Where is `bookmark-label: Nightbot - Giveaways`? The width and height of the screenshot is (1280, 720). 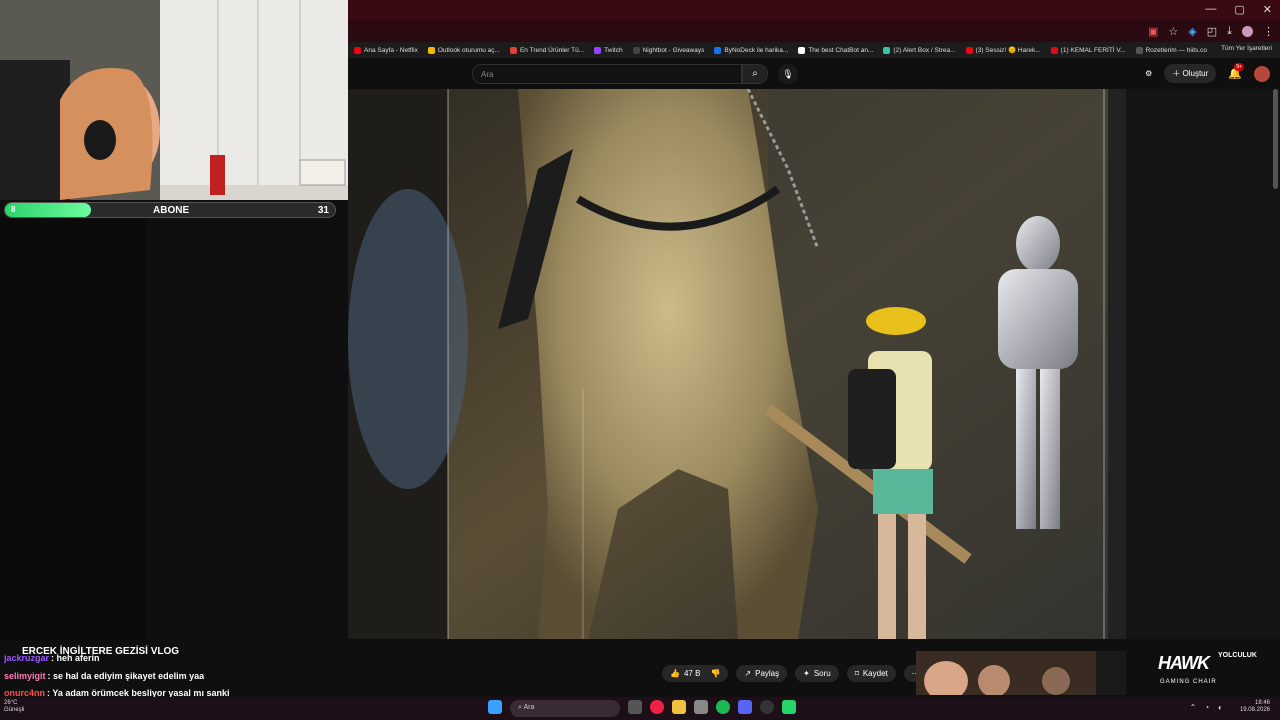
bookmark-label: Nightbot - Giveaways is located at coordinates (673, 50).